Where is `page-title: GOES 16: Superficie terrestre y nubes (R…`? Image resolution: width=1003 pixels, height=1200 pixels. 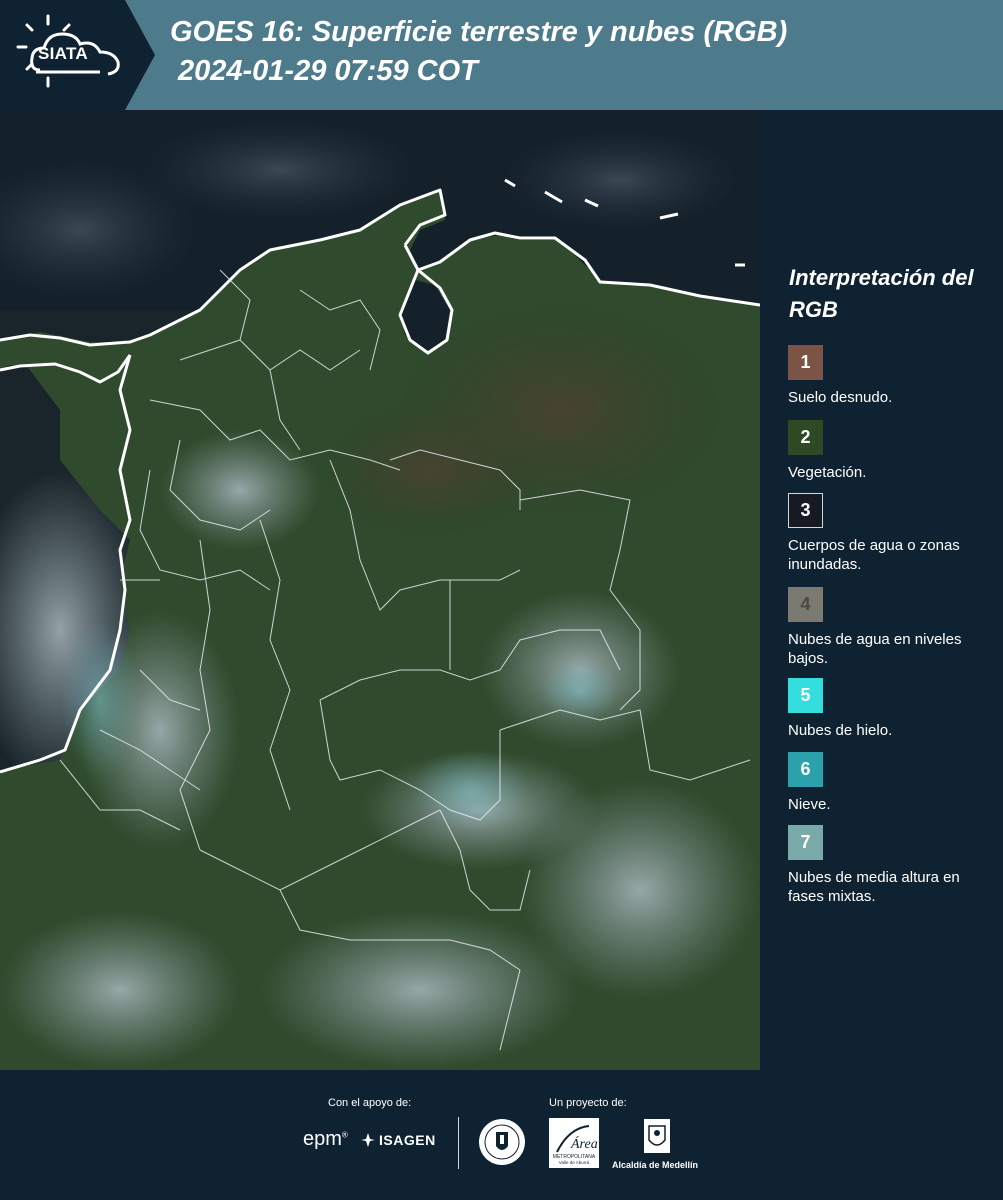 page-title: GOES 16: Superficie terrestre y nubes (R… is located at coordinates (479, 32).